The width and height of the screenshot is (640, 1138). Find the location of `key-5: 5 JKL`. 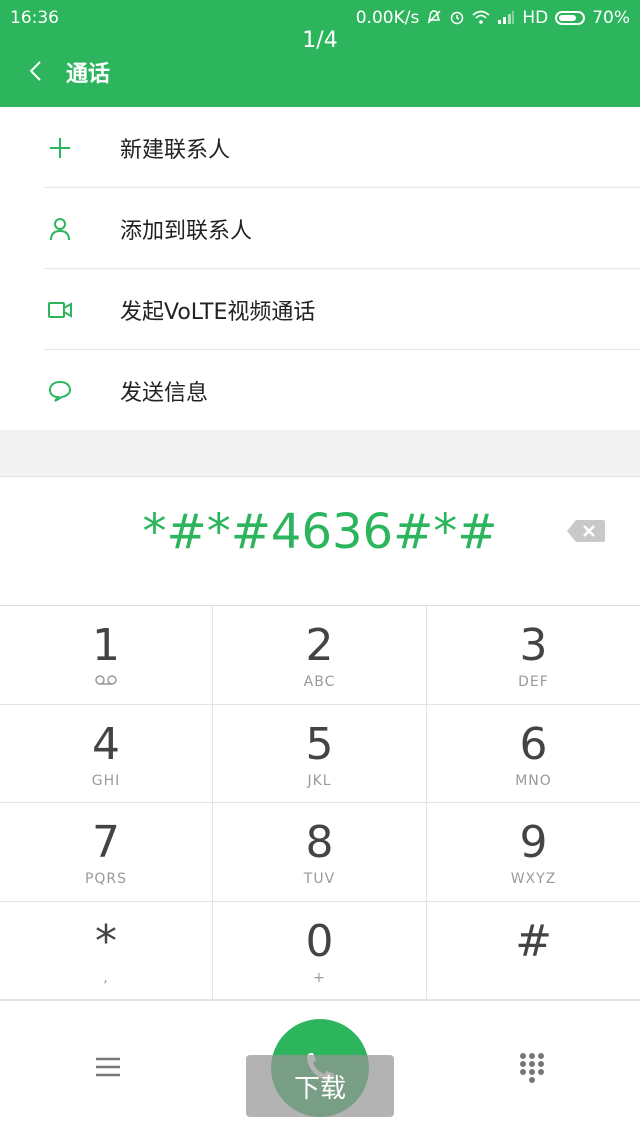

key-5: 5 JKL is located at coordinates (320, 753).